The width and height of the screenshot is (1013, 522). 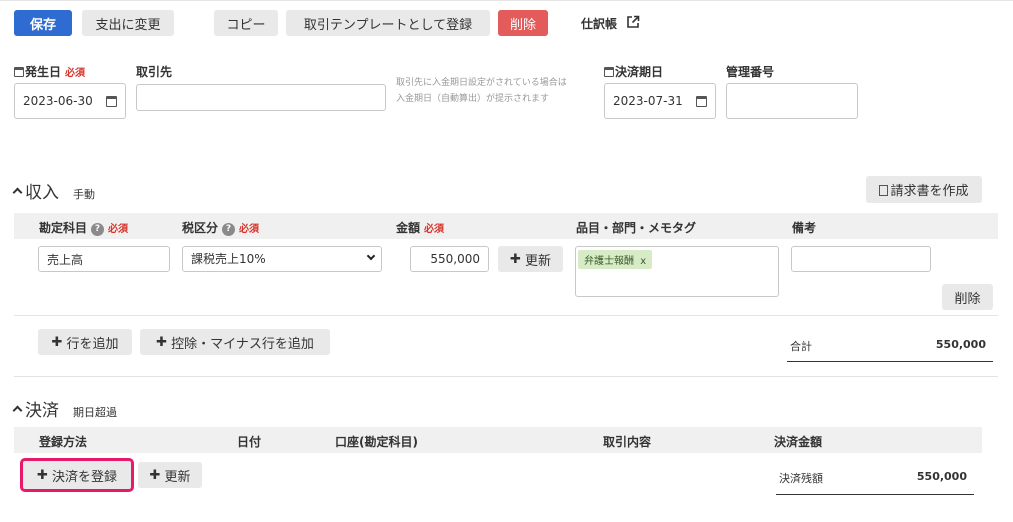 What do you see at coordinates (49, 71) in the screenshot?
I see `issue-date-label: 発生日 必須` at bounding box center [49, 71].